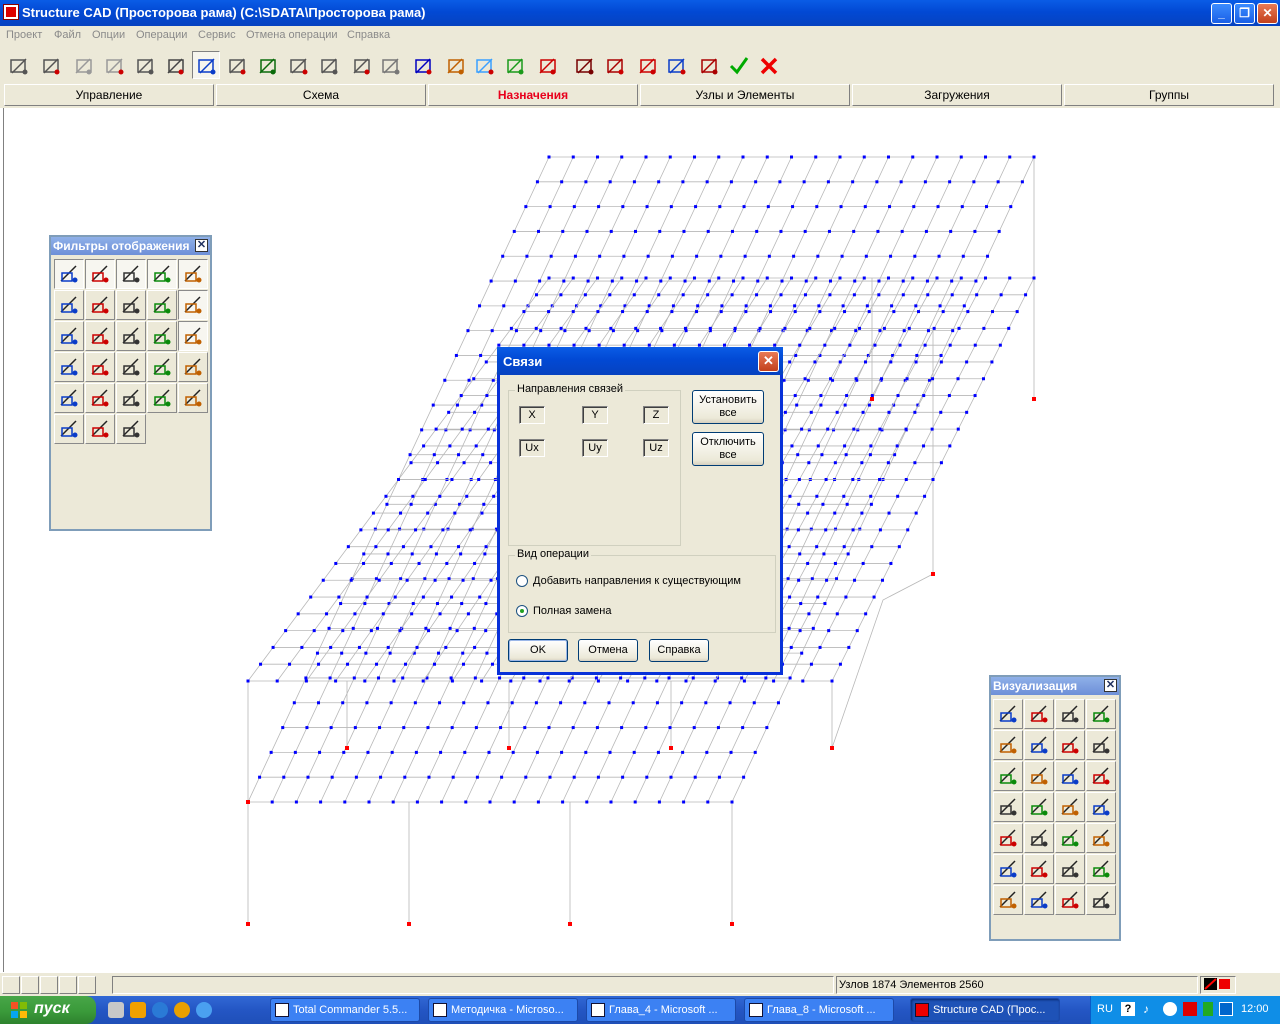  I want to click on cancel-button: Отмена, so click(608, 650).